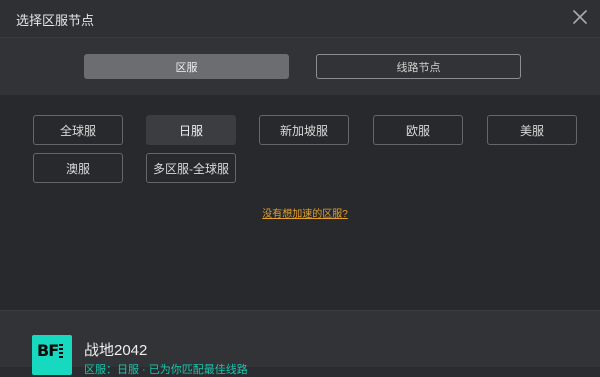 Image resolution: width=600 pixels, height=377 pixels. Describe the element at coordinates (62, 352) in the screenshot. I see `logo-decoration` at that location.